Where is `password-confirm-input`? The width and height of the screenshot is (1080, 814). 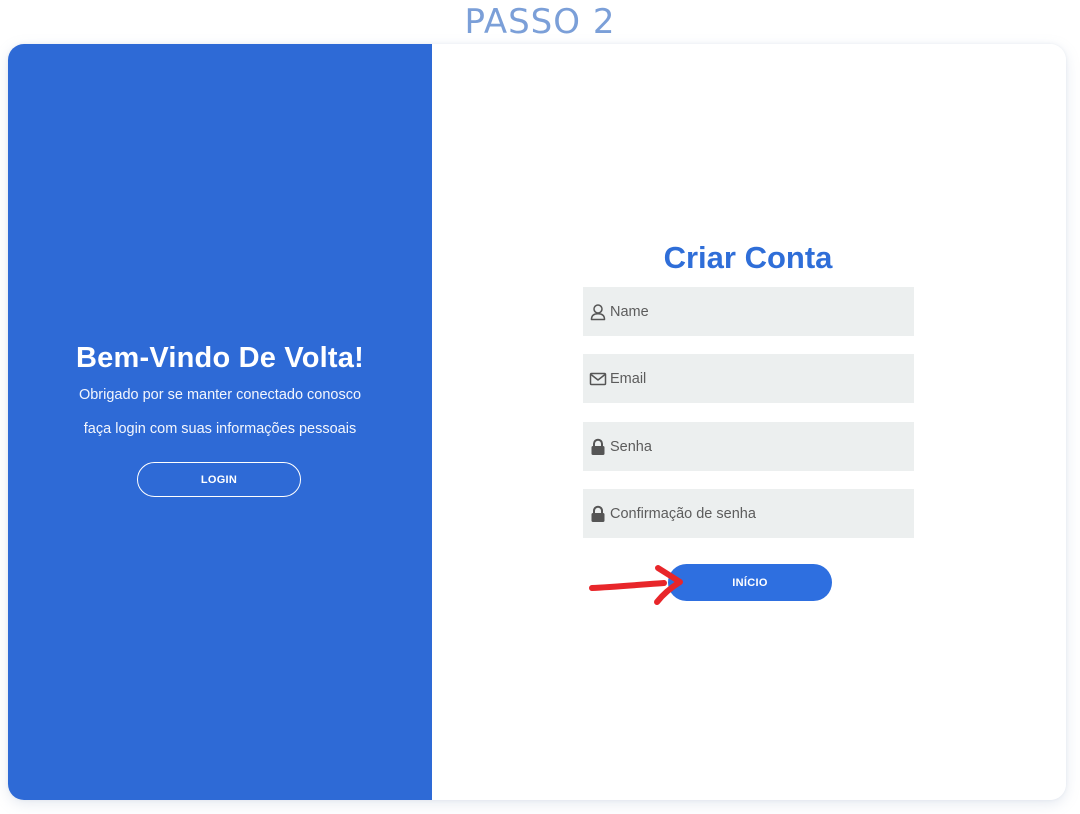 password-confirm-input is located at coordinates (755, 513).